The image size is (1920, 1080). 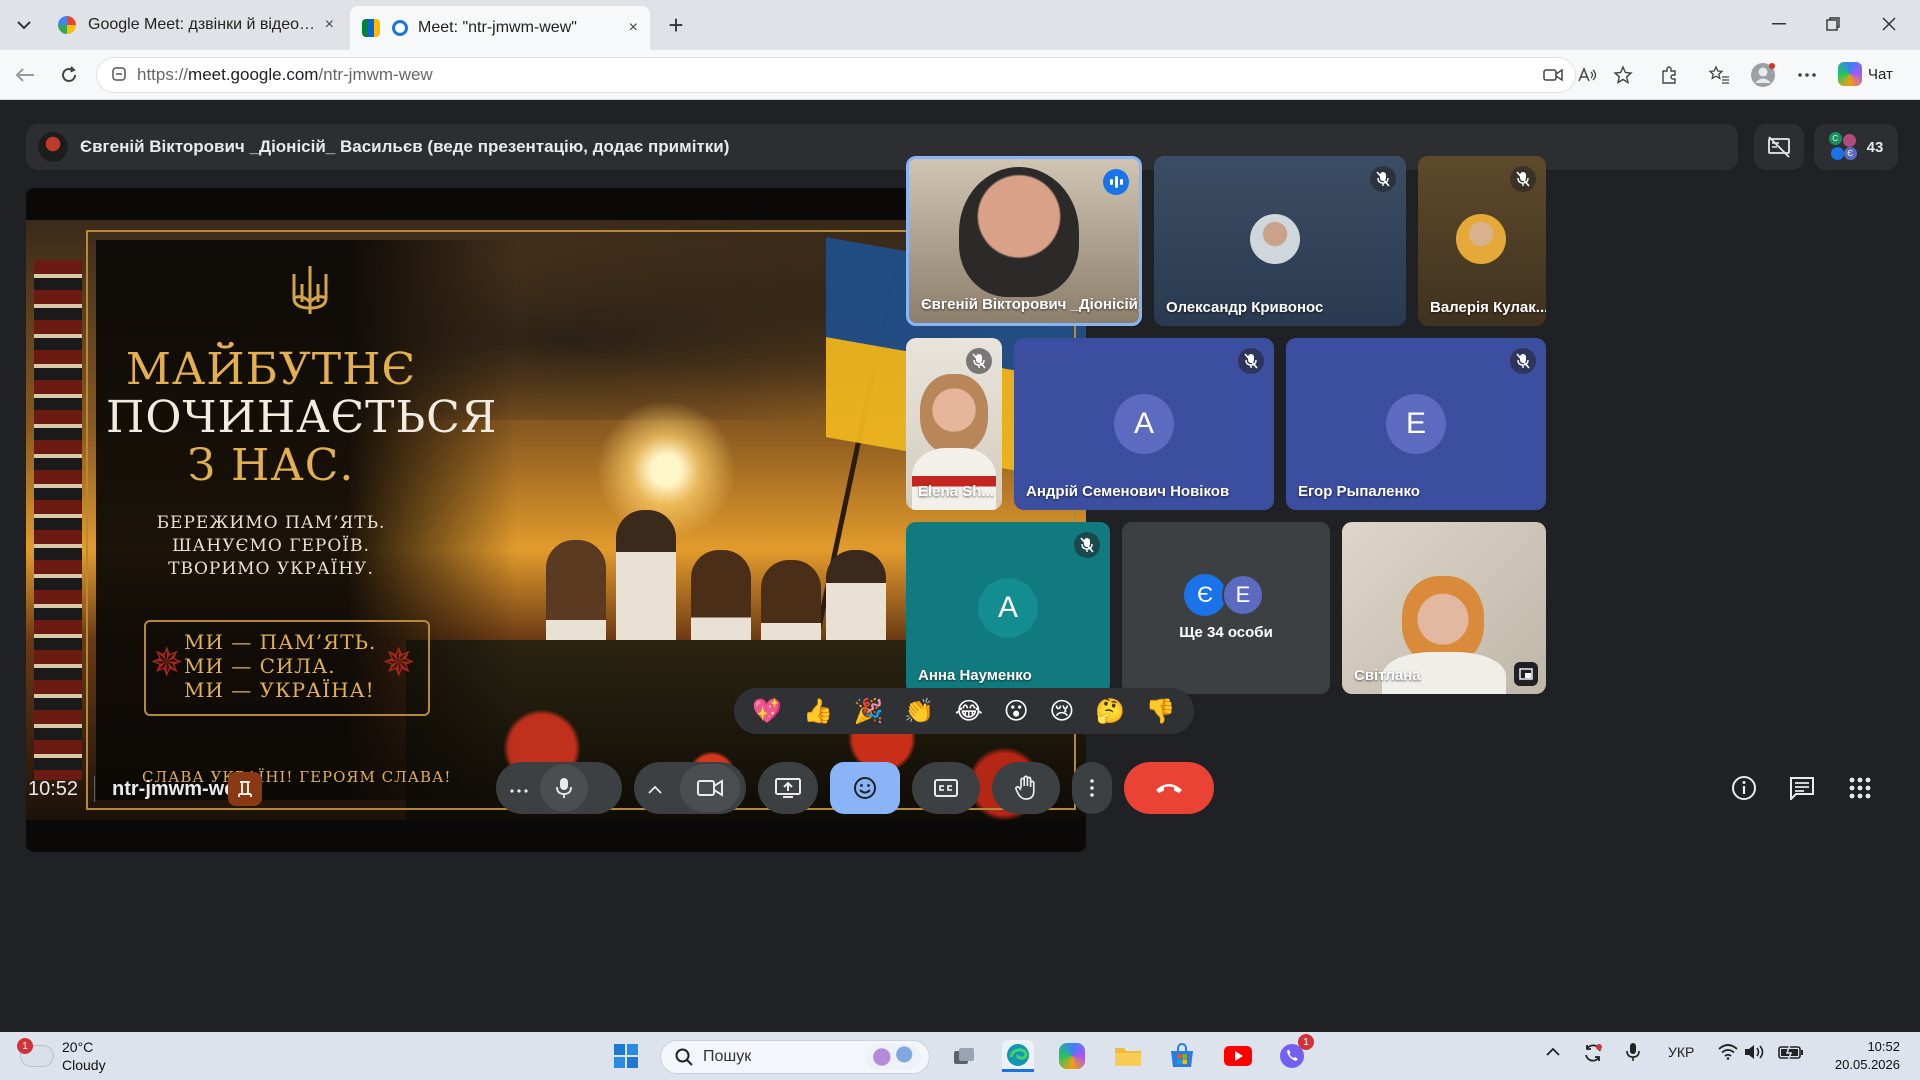 I want to click on copilot-app-icon, so click(x=1072, y=1056).